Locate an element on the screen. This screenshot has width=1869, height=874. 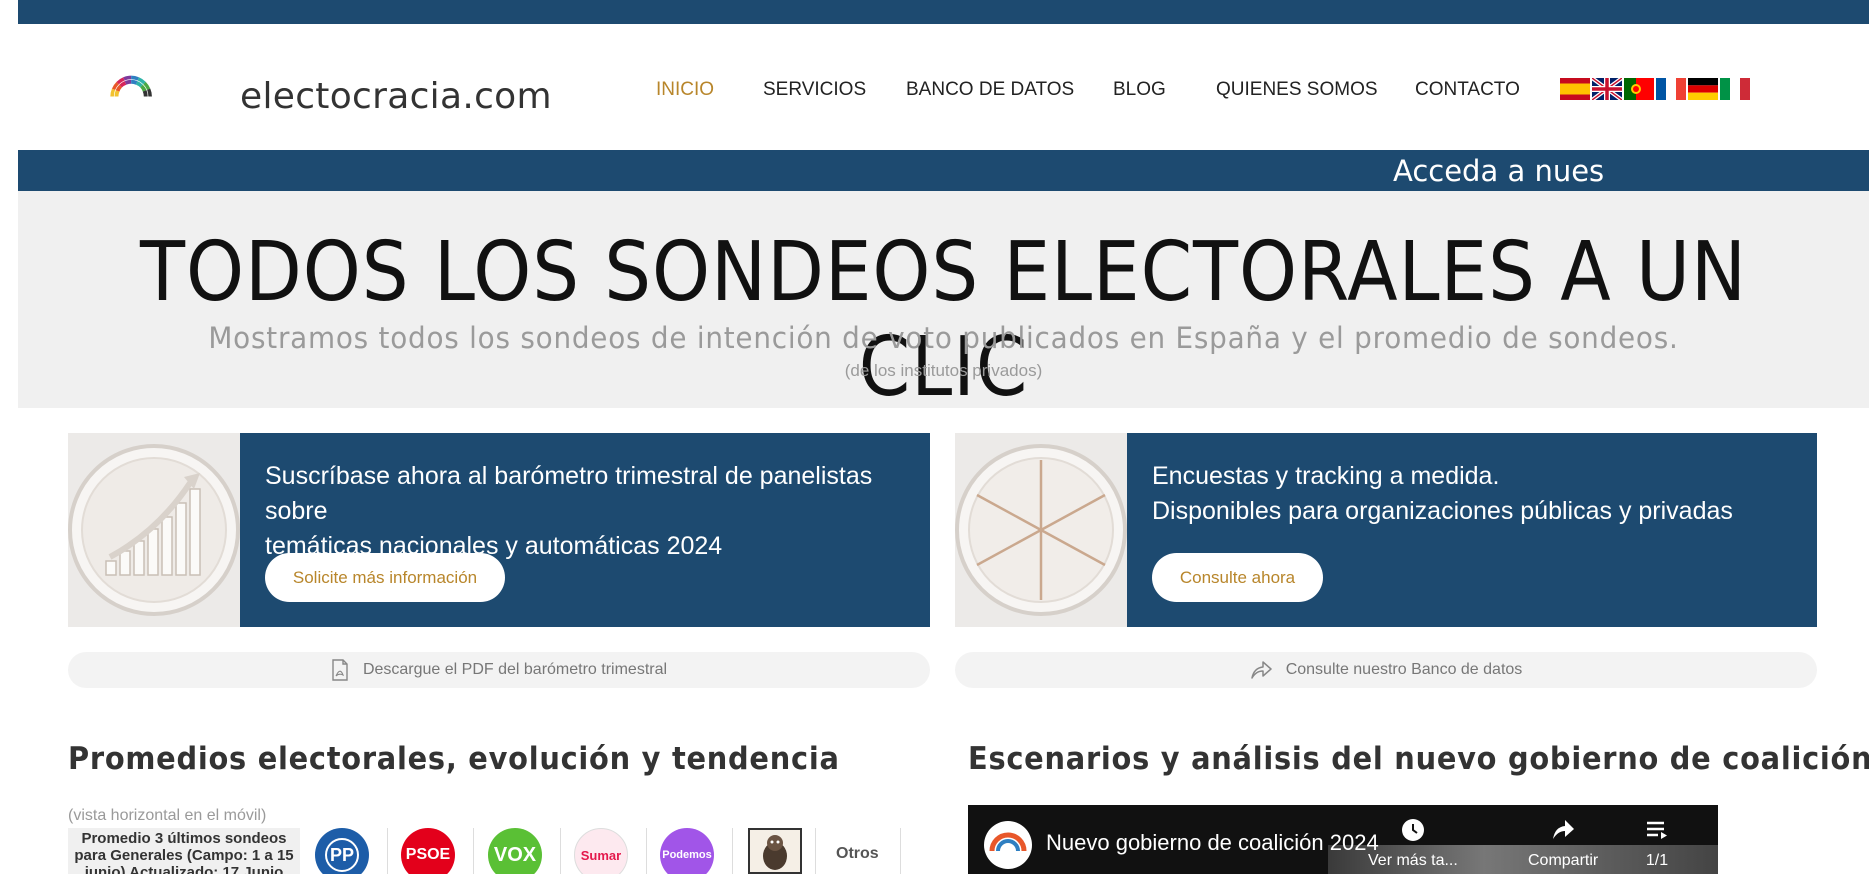
pie-medallion-image is located at coordinates (1041, 530).